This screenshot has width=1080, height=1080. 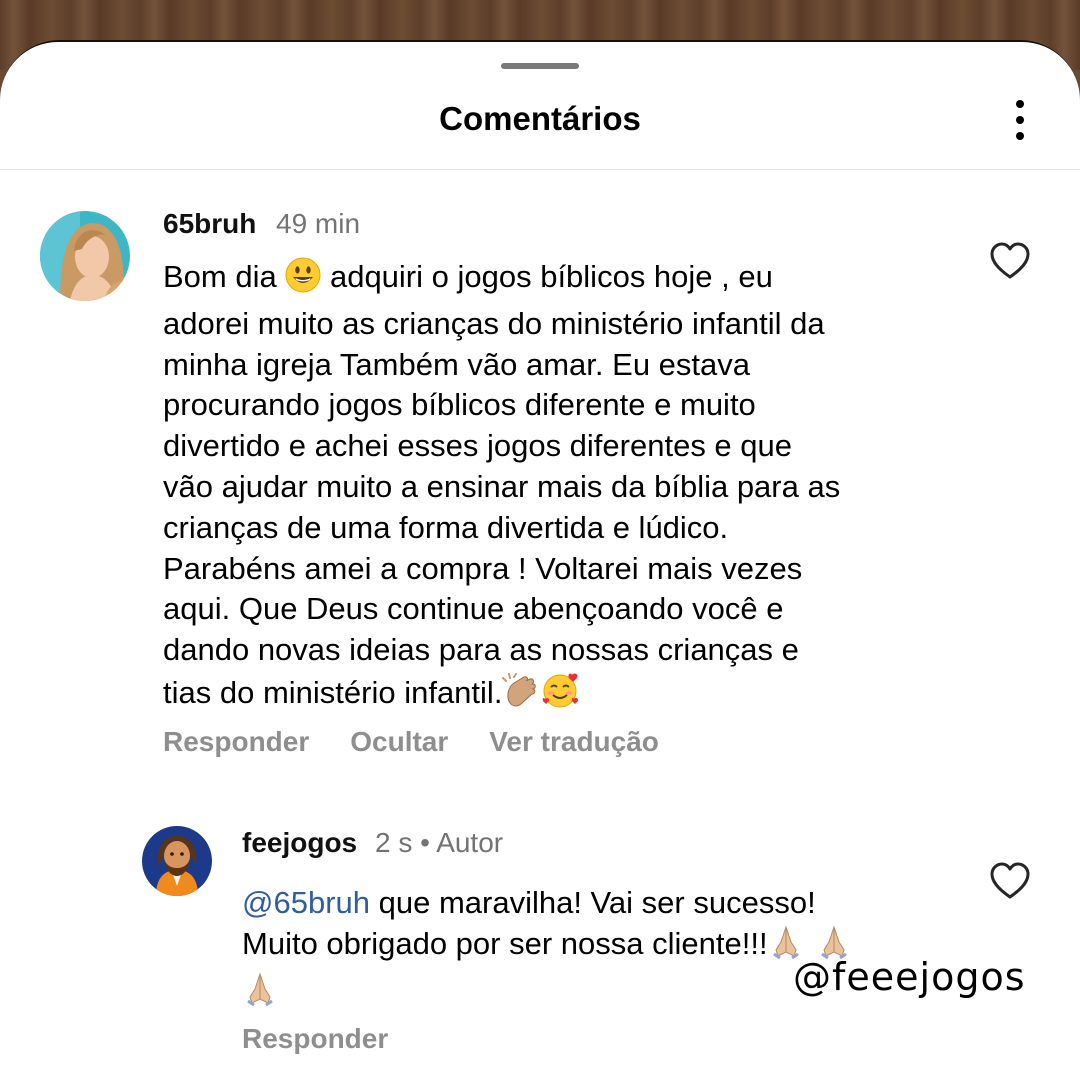 I want to click on translate-button: Ver tradução, so click(x=574, y=742).